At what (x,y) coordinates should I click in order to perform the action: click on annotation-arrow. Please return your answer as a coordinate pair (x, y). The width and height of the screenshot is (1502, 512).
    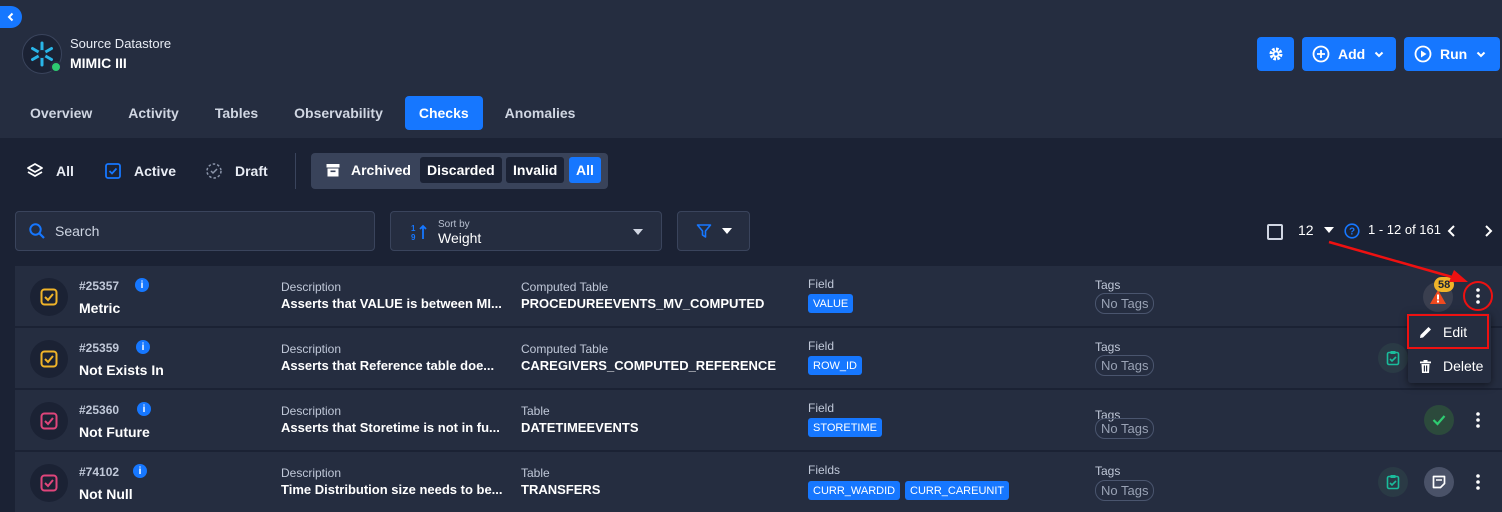
    Looking at the image, I should click on (1398, 261).